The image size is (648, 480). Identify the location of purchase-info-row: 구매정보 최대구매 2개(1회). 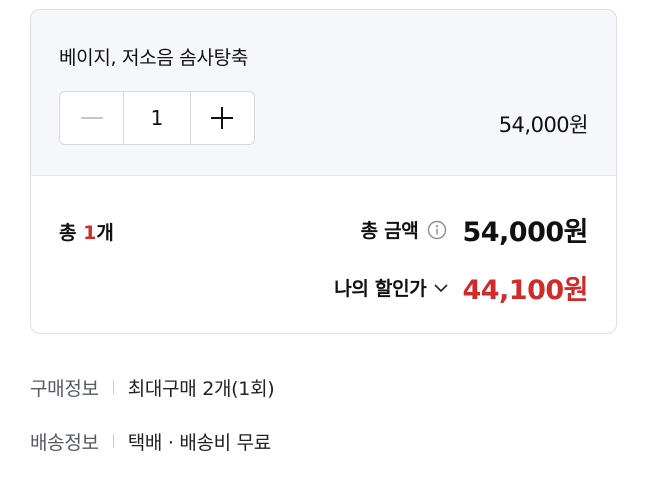
(320, 387).